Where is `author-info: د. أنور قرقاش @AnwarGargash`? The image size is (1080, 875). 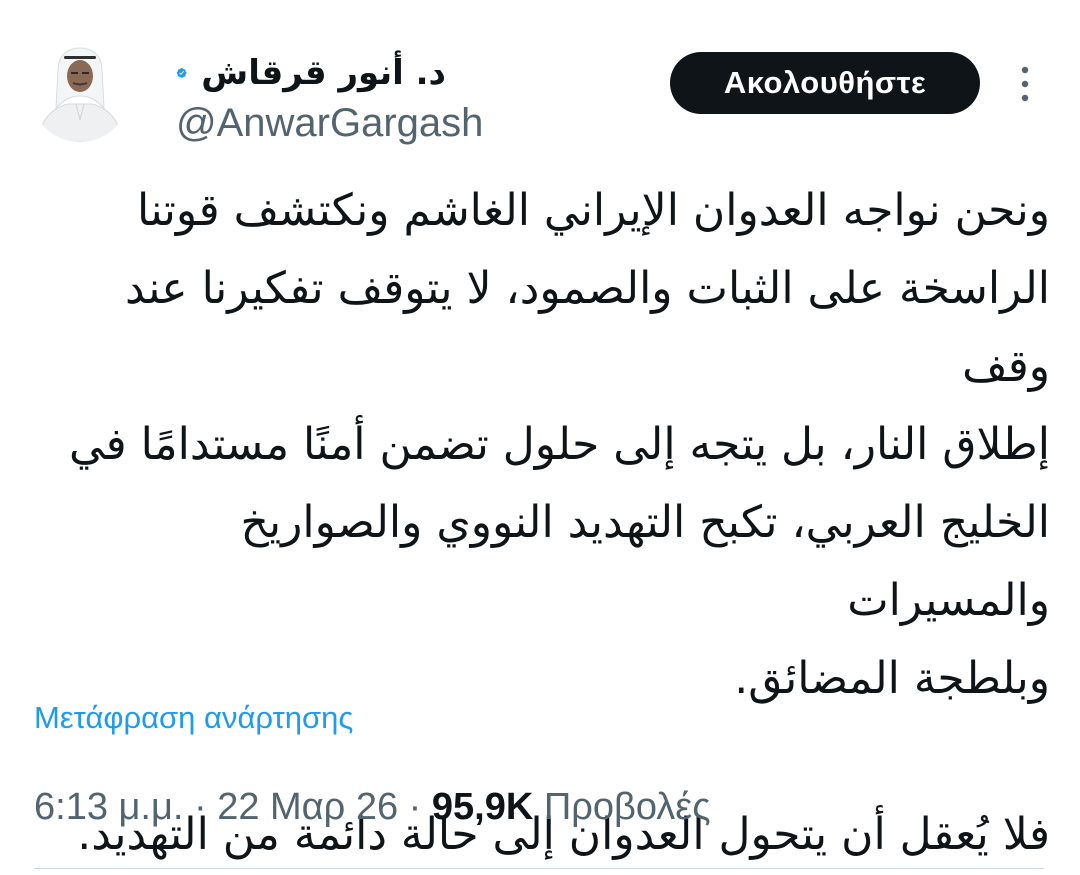
author-info: د. أنور قرقاش @AnwarGargash is located at coordinates (341, 98).